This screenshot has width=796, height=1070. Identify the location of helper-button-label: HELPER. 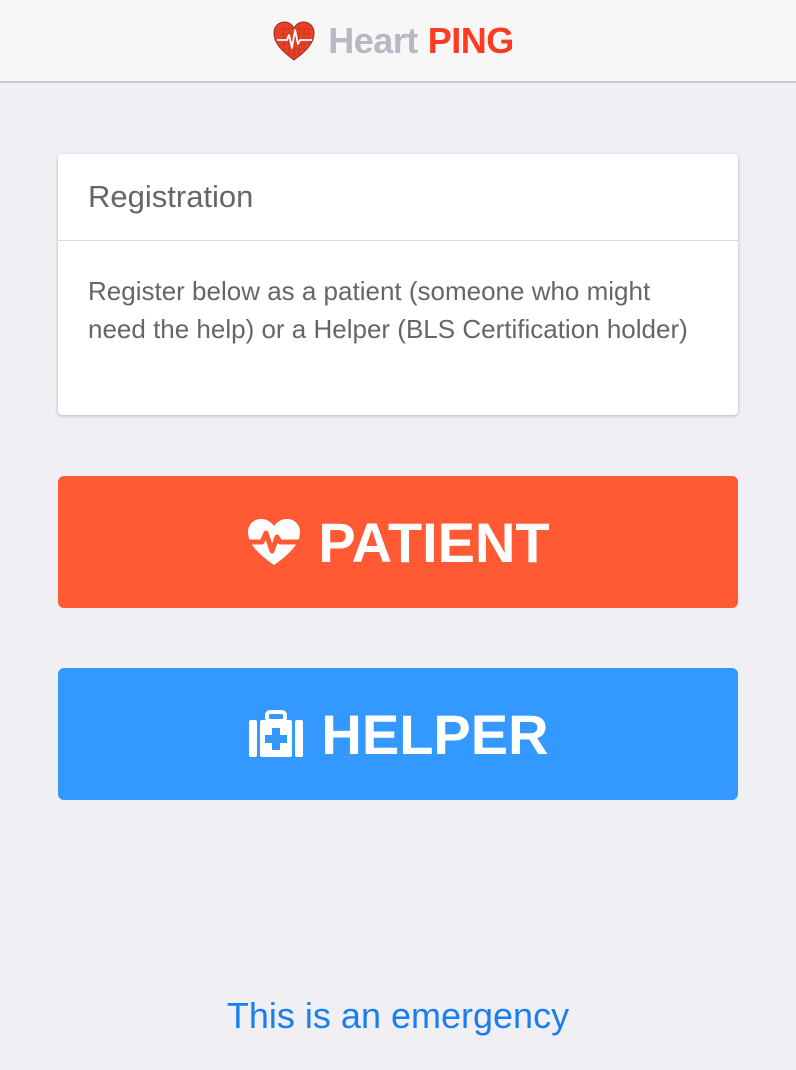
(435, 734).